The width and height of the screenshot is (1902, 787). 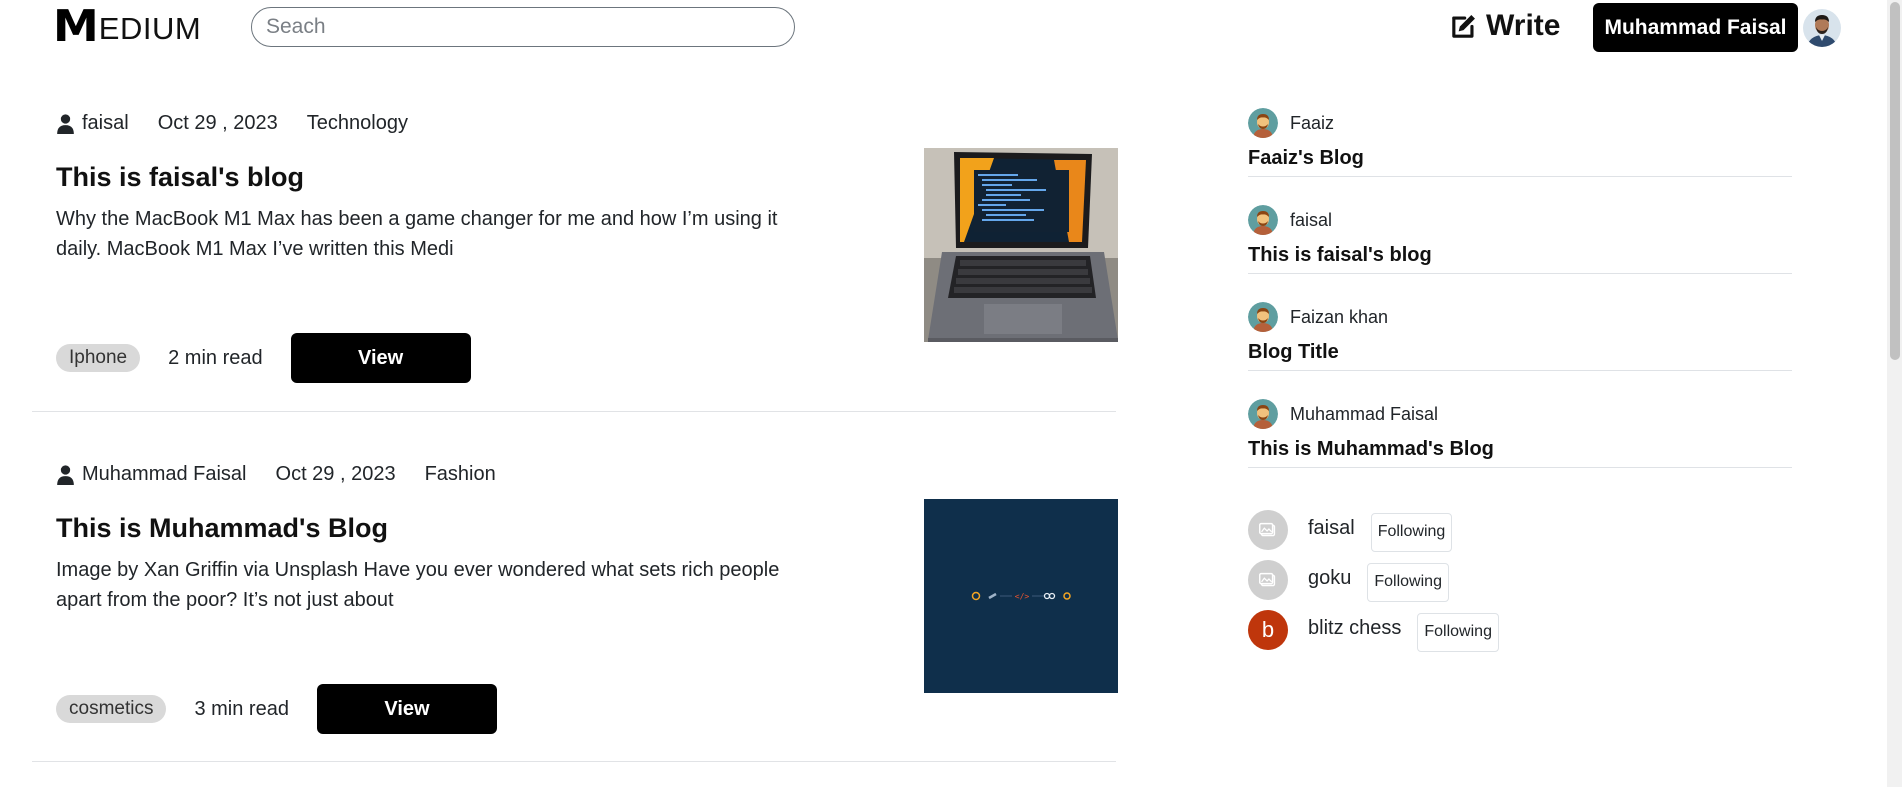 I want to click on recent-post-title: This is Muhammad's Blog, so click(x=1520, y=453).